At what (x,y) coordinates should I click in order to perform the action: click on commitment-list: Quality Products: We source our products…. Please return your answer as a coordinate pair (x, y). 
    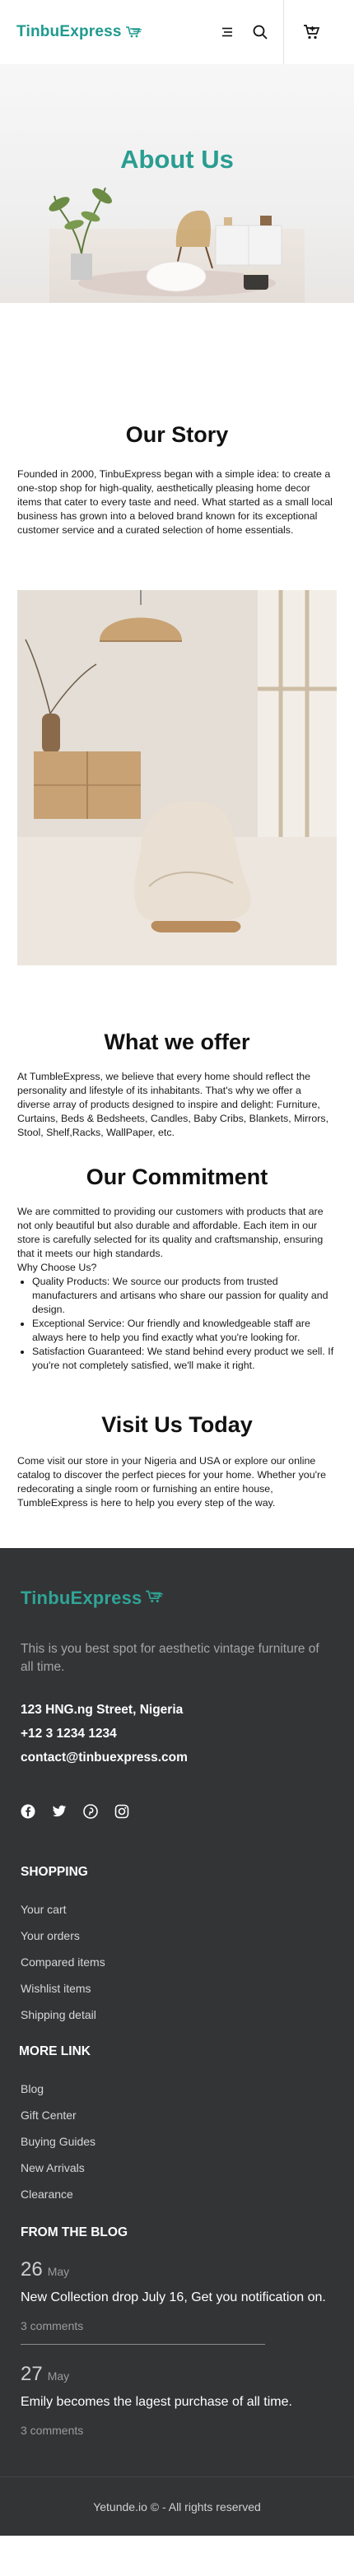
    Looking at the image, I should click on (177, 1324).